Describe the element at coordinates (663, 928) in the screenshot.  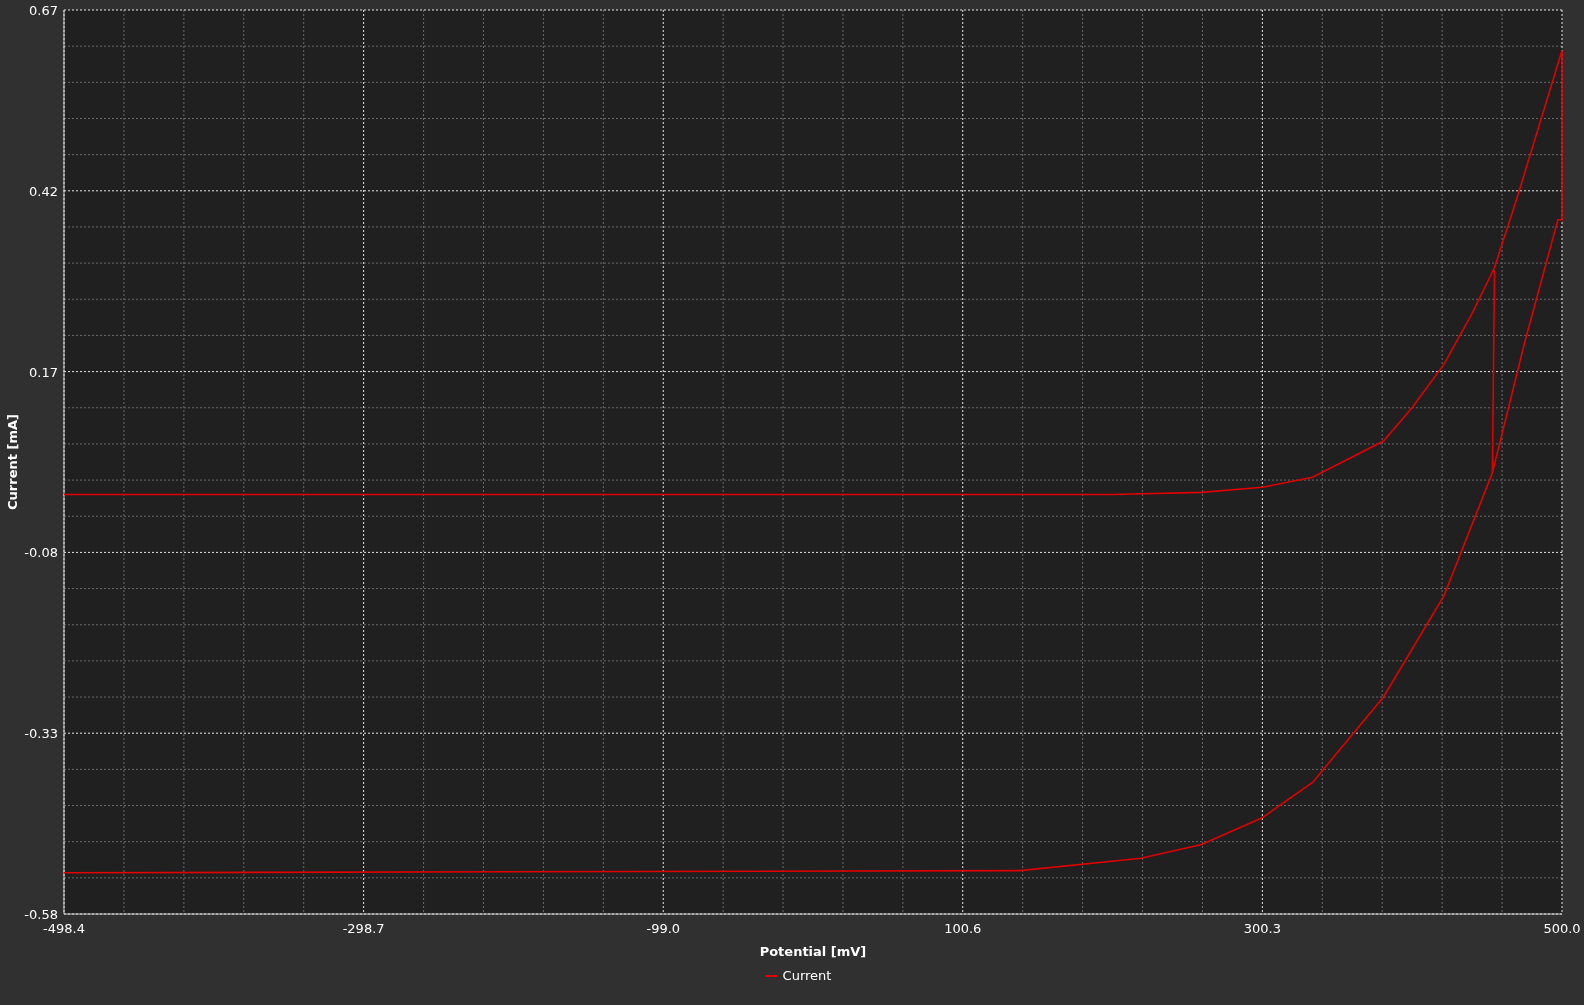
I see `x-tick-label: -99.0` at that location.